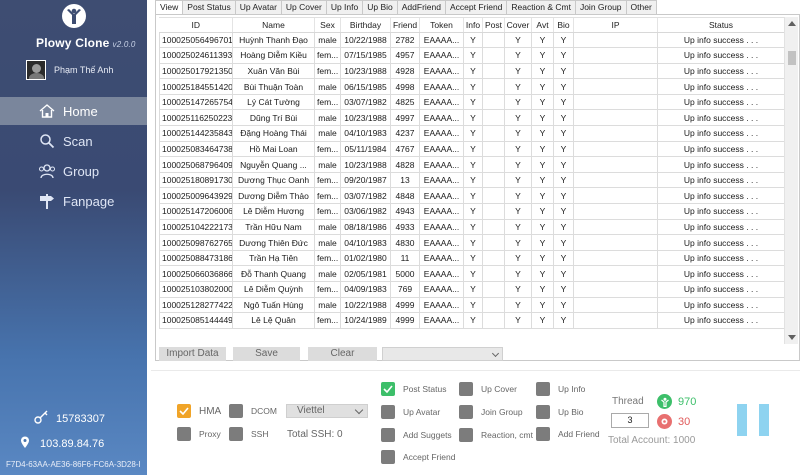  What do you see at coordinates (248, 434) in the screenshot?
I see `ssh-checkbox: SSH` at bounding box center [248, 434].